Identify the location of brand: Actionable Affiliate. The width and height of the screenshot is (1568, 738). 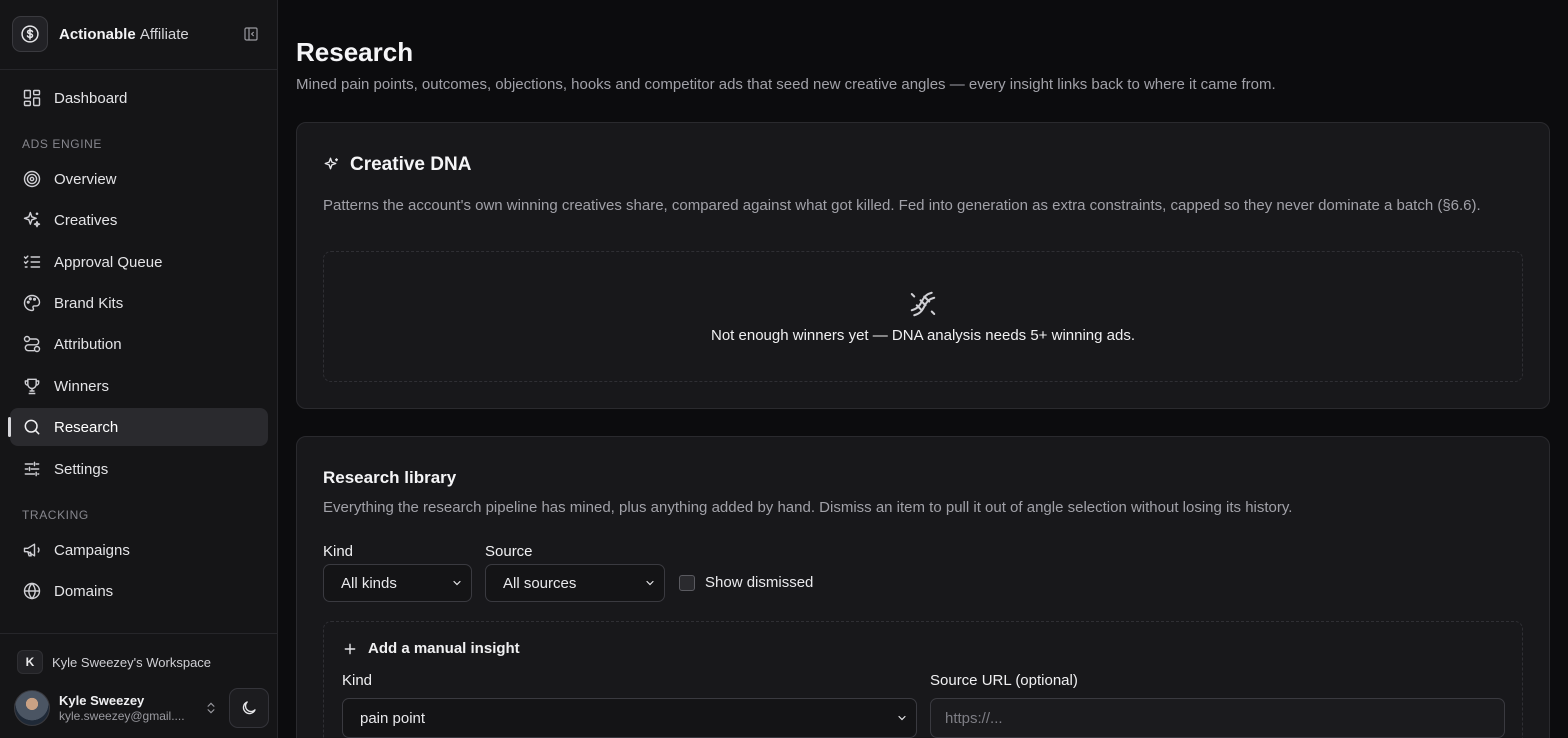
(139, 34).